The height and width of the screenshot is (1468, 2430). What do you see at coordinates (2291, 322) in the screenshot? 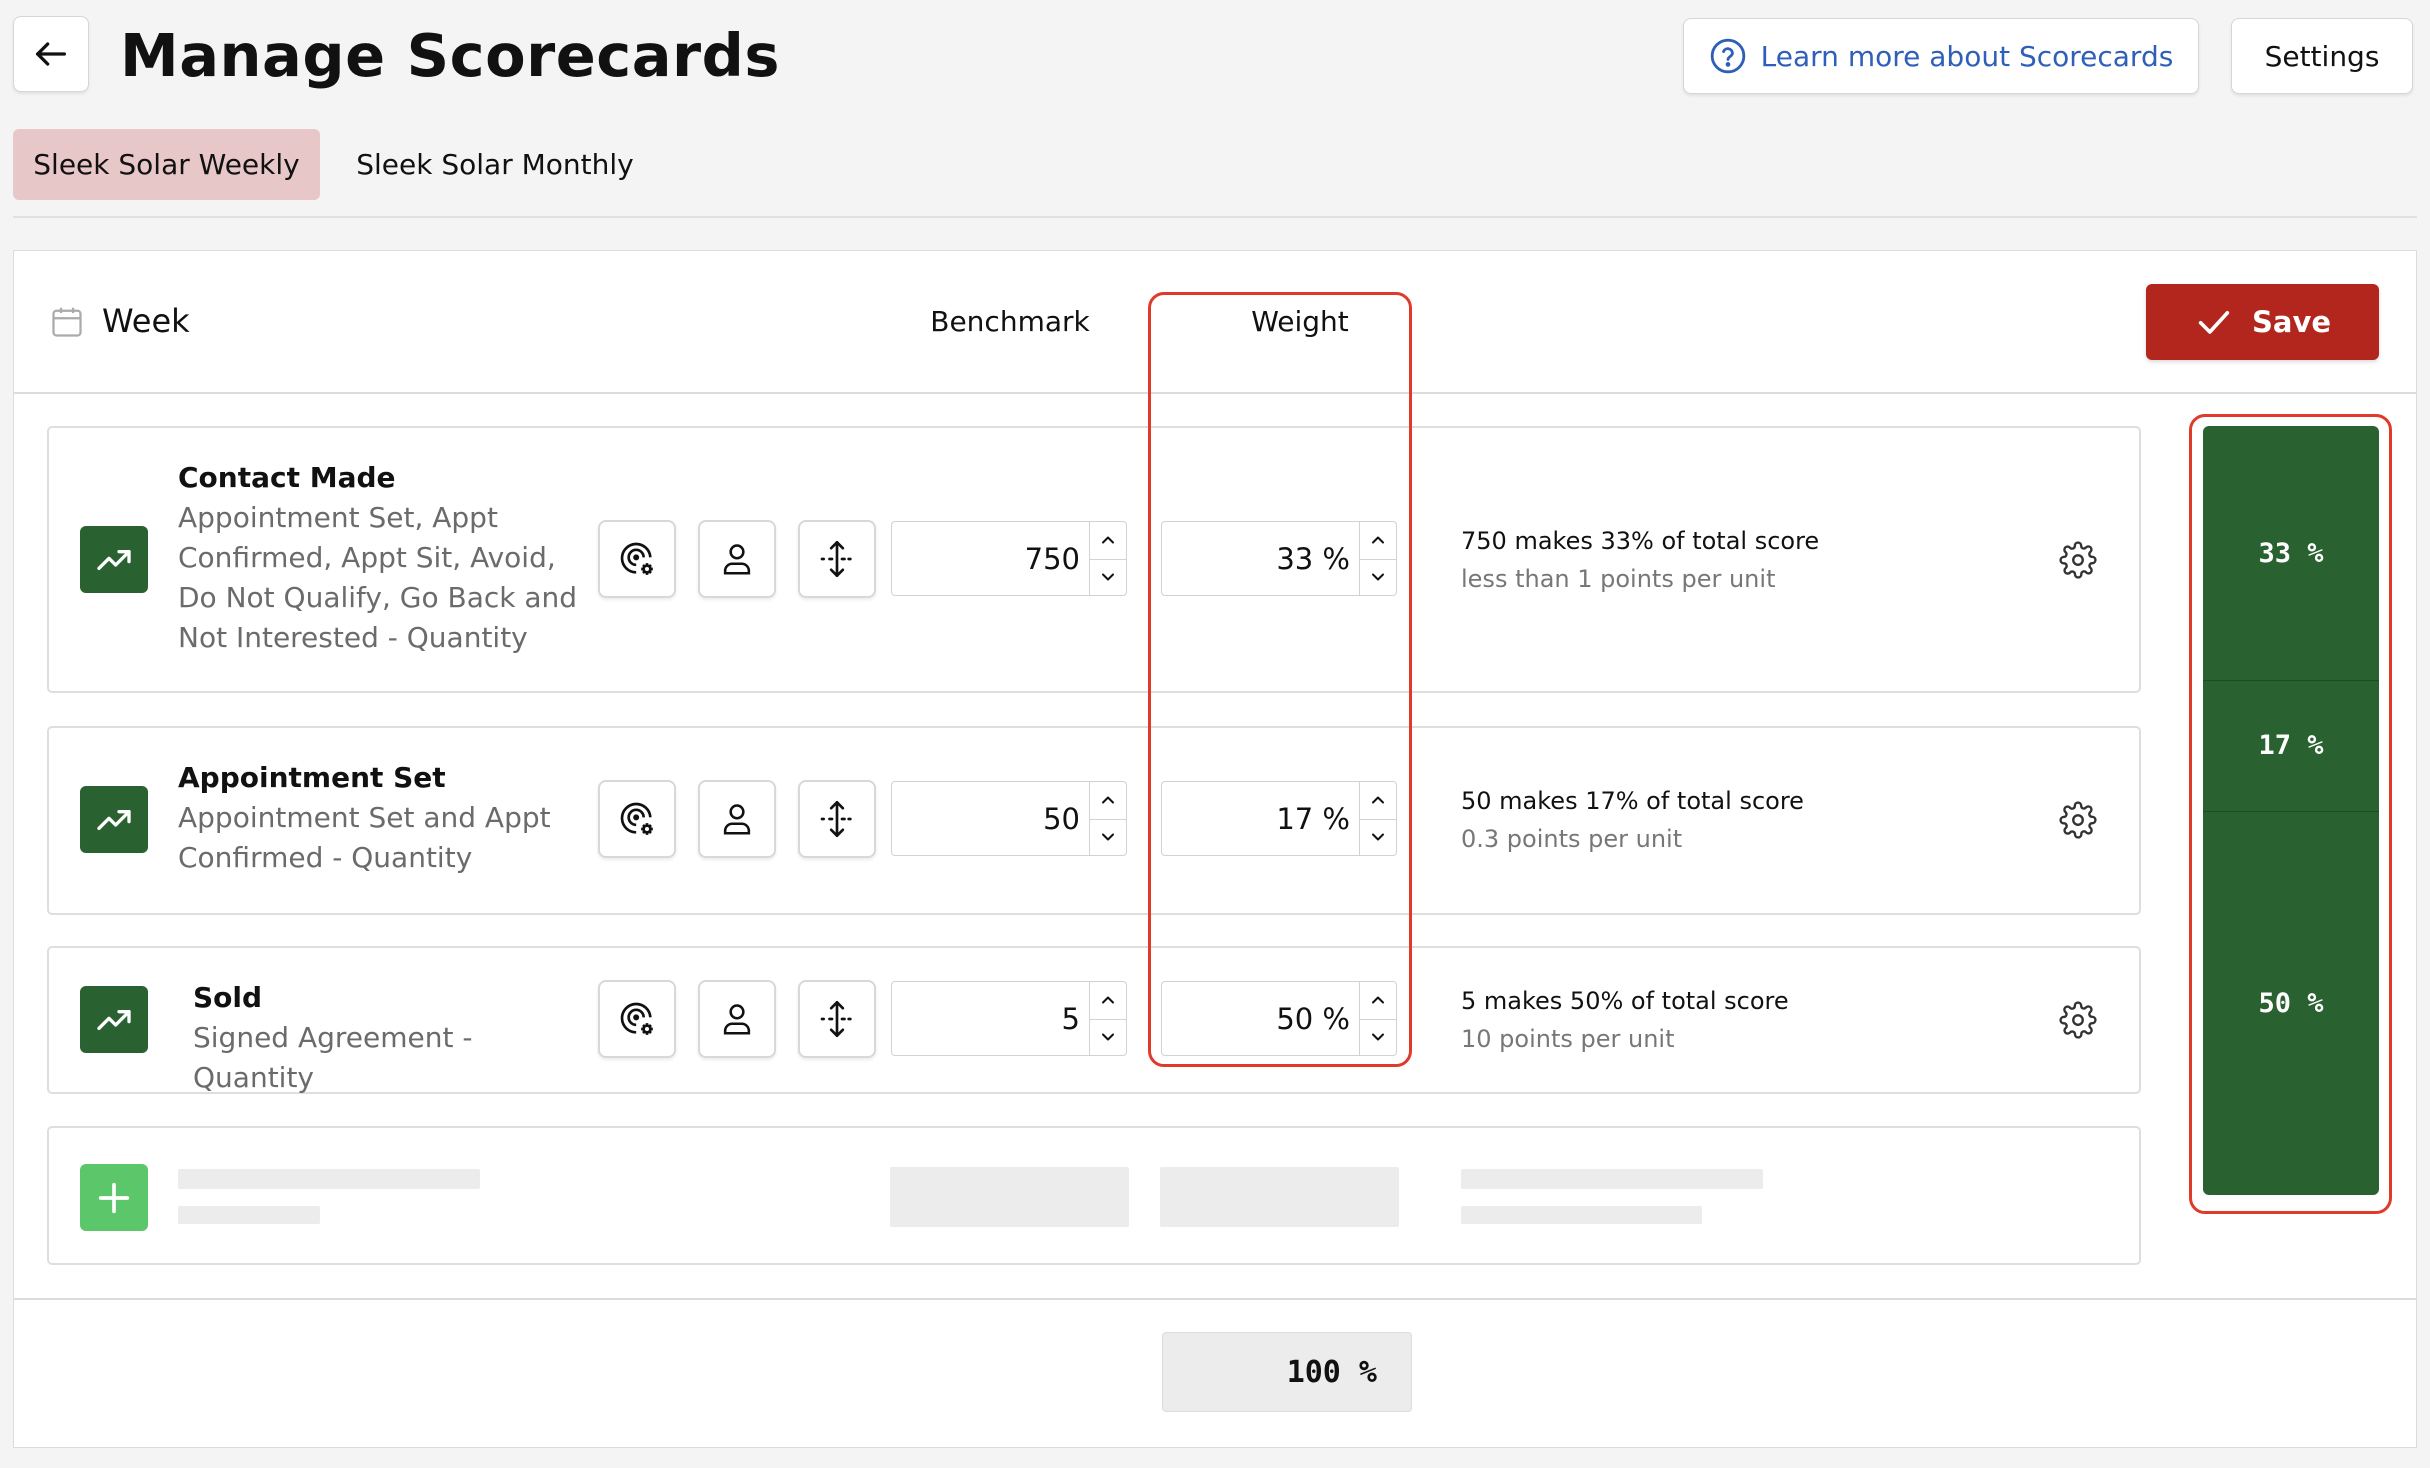
I see `save-label: Save` at bounding box center [2291, 322].